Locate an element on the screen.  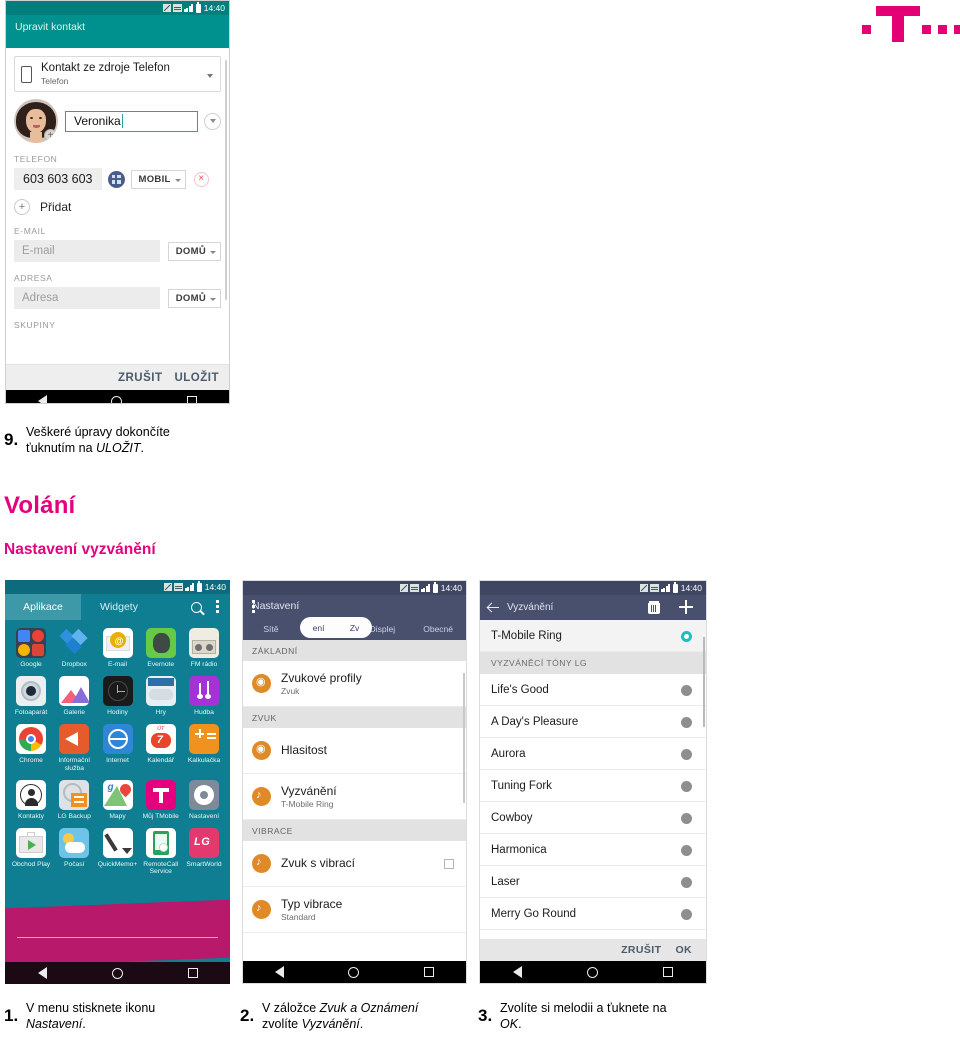
app-item: Můj TMobile is located at coordinates (161, 800).